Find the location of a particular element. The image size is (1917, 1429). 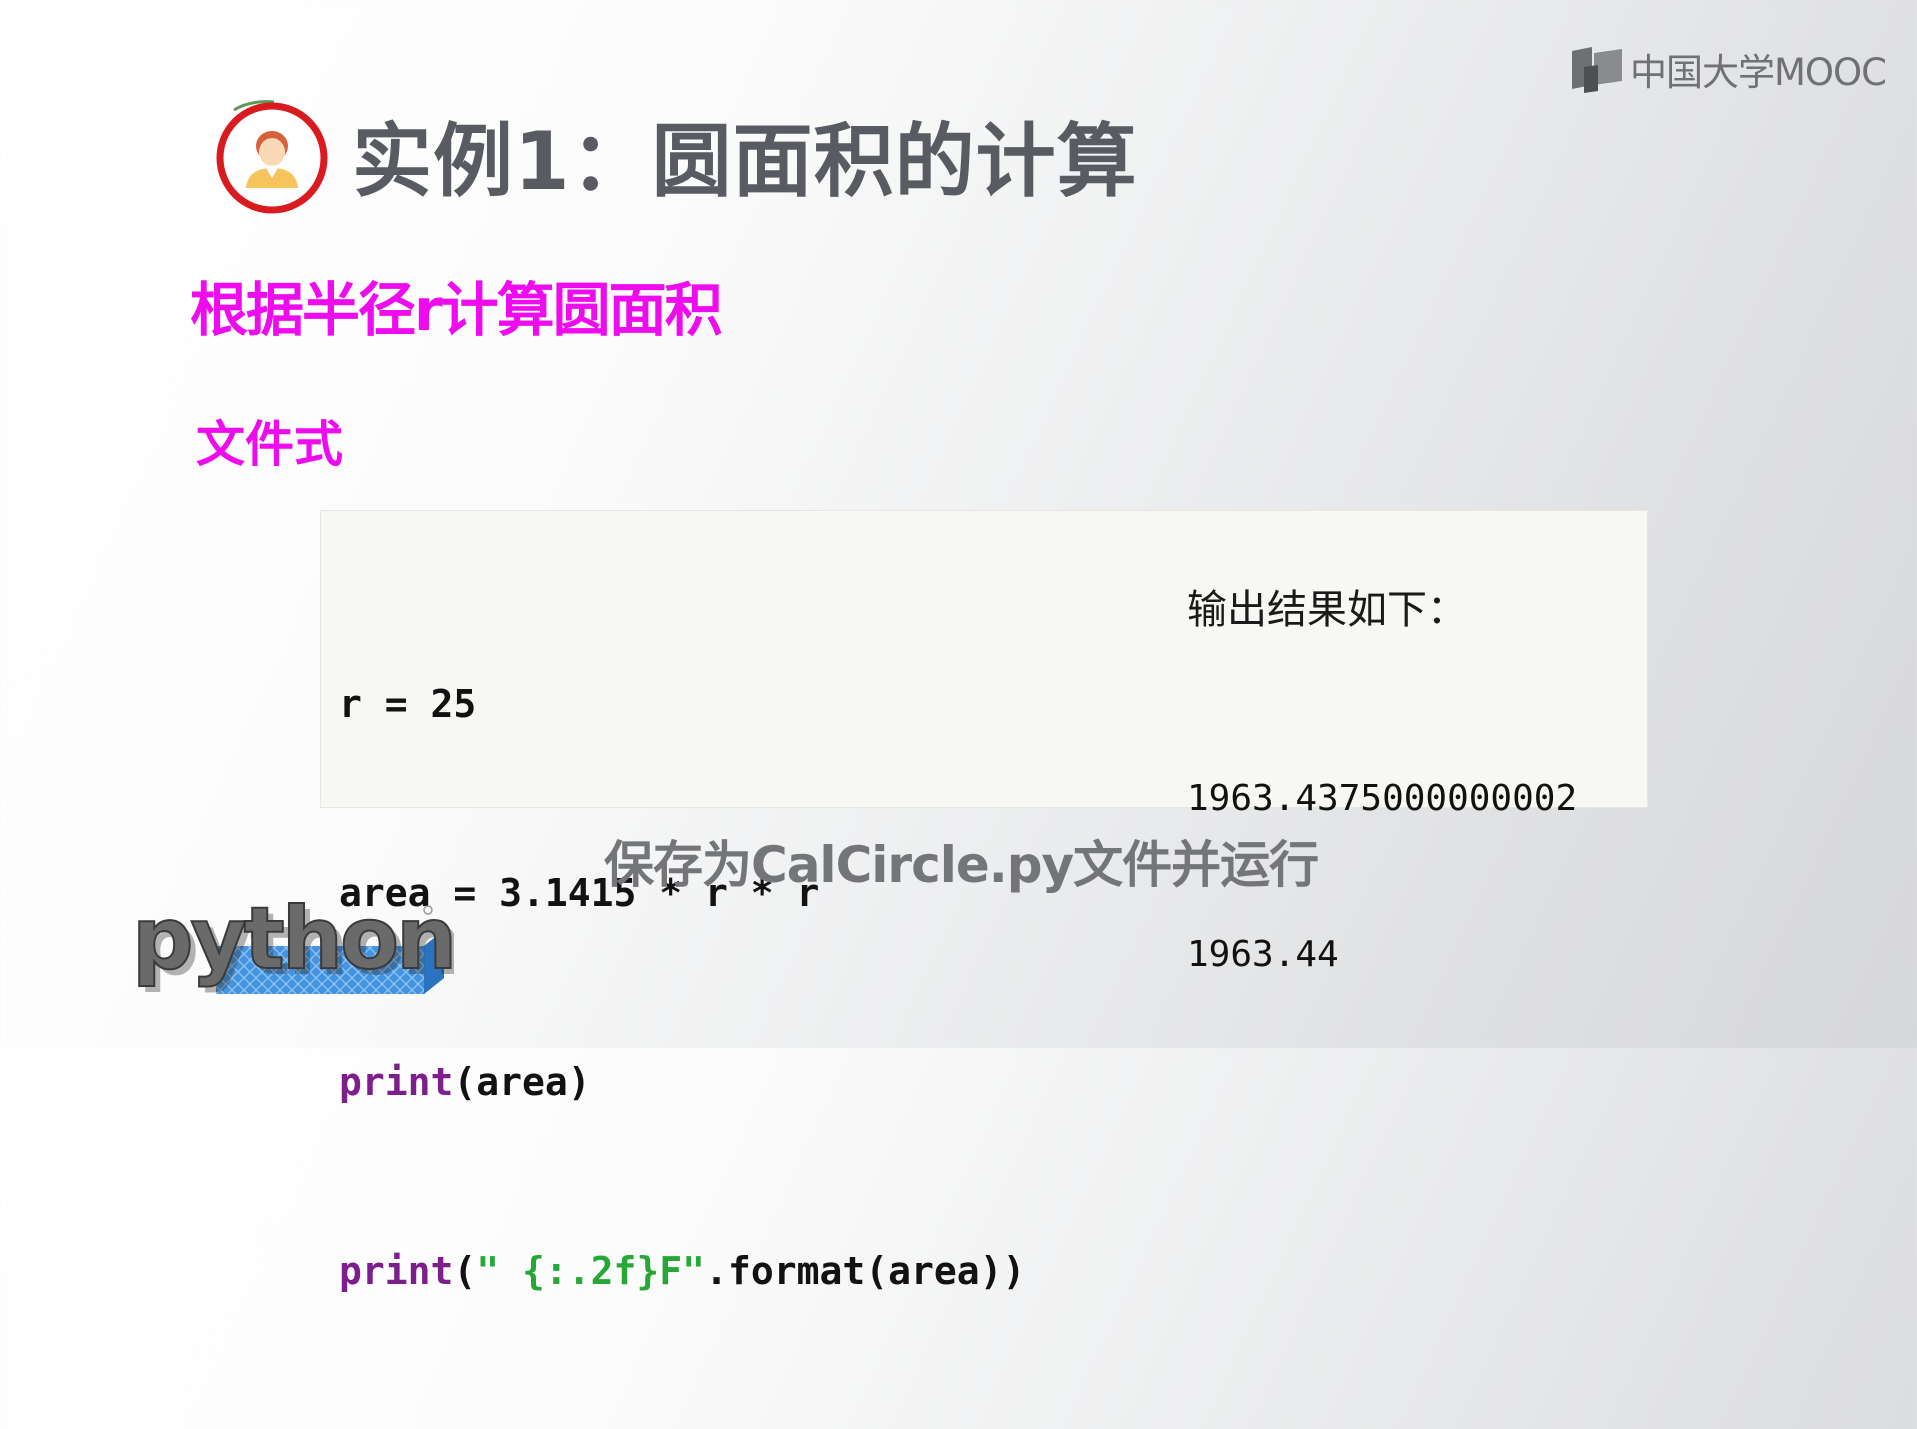

output-line: 1963.4375000000002 is located at coordinates (1382, 798).